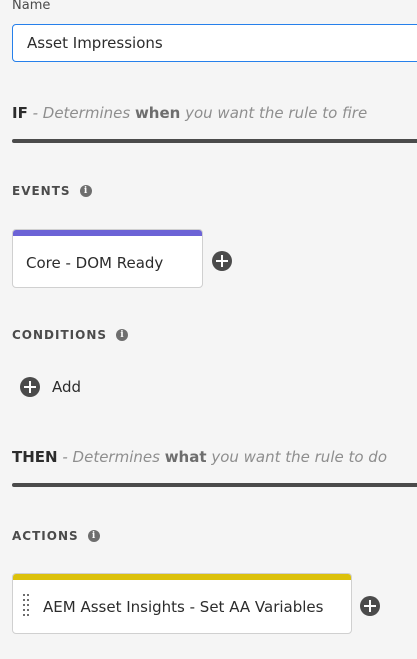 This screenshot has height=659, width=417. Describe the element at coordinates (157, 113) in the screenshot. I see `if-emphasis: when` at that location.